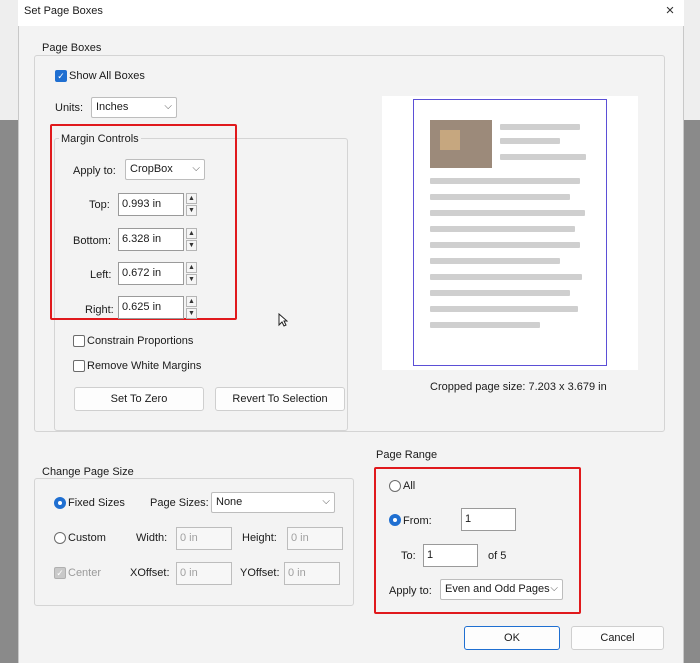  What do you see at coordinates (143, 222) in the screenshot?
I see `margin-controls-highlight` at bounding box center [143, 222].